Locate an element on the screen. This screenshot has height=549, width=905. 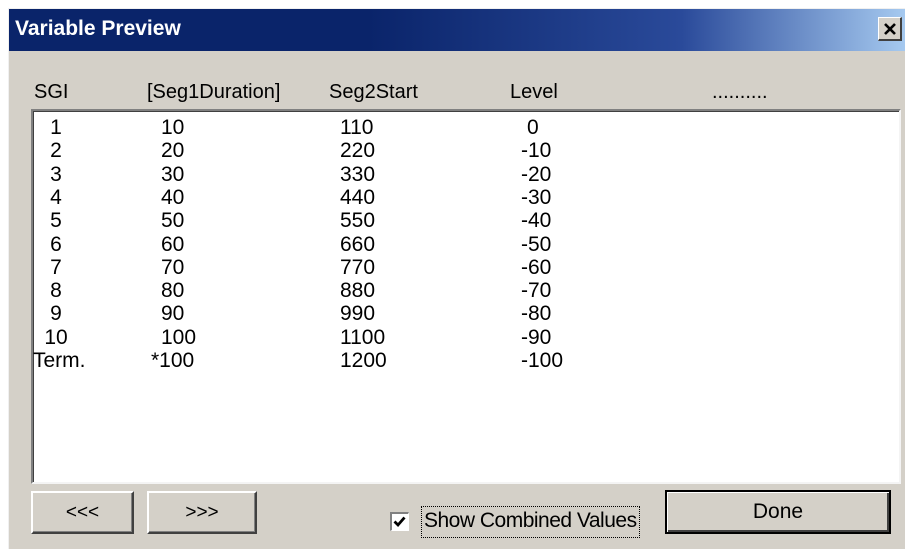
cell-seg1duration: 90 is located at coordinates (173, 314).